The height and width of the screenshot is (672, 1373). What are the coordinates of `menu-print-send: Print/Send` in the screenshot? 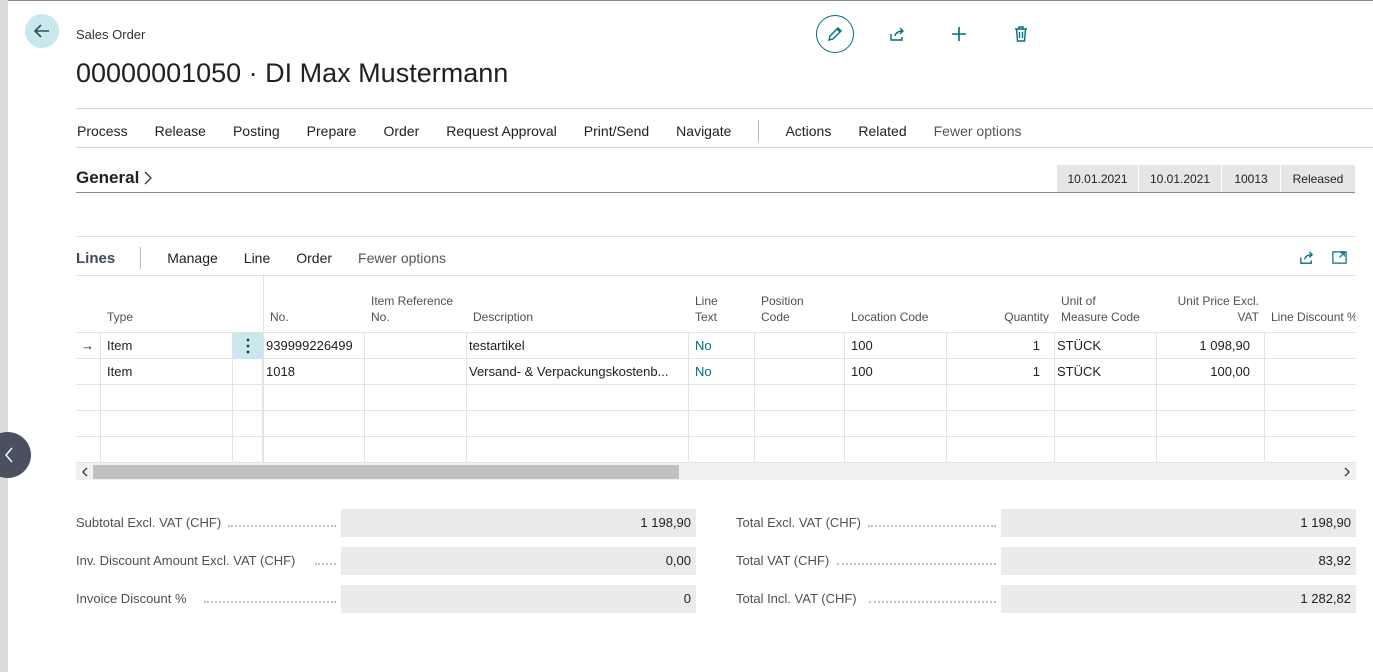 It's located at (616, 131).